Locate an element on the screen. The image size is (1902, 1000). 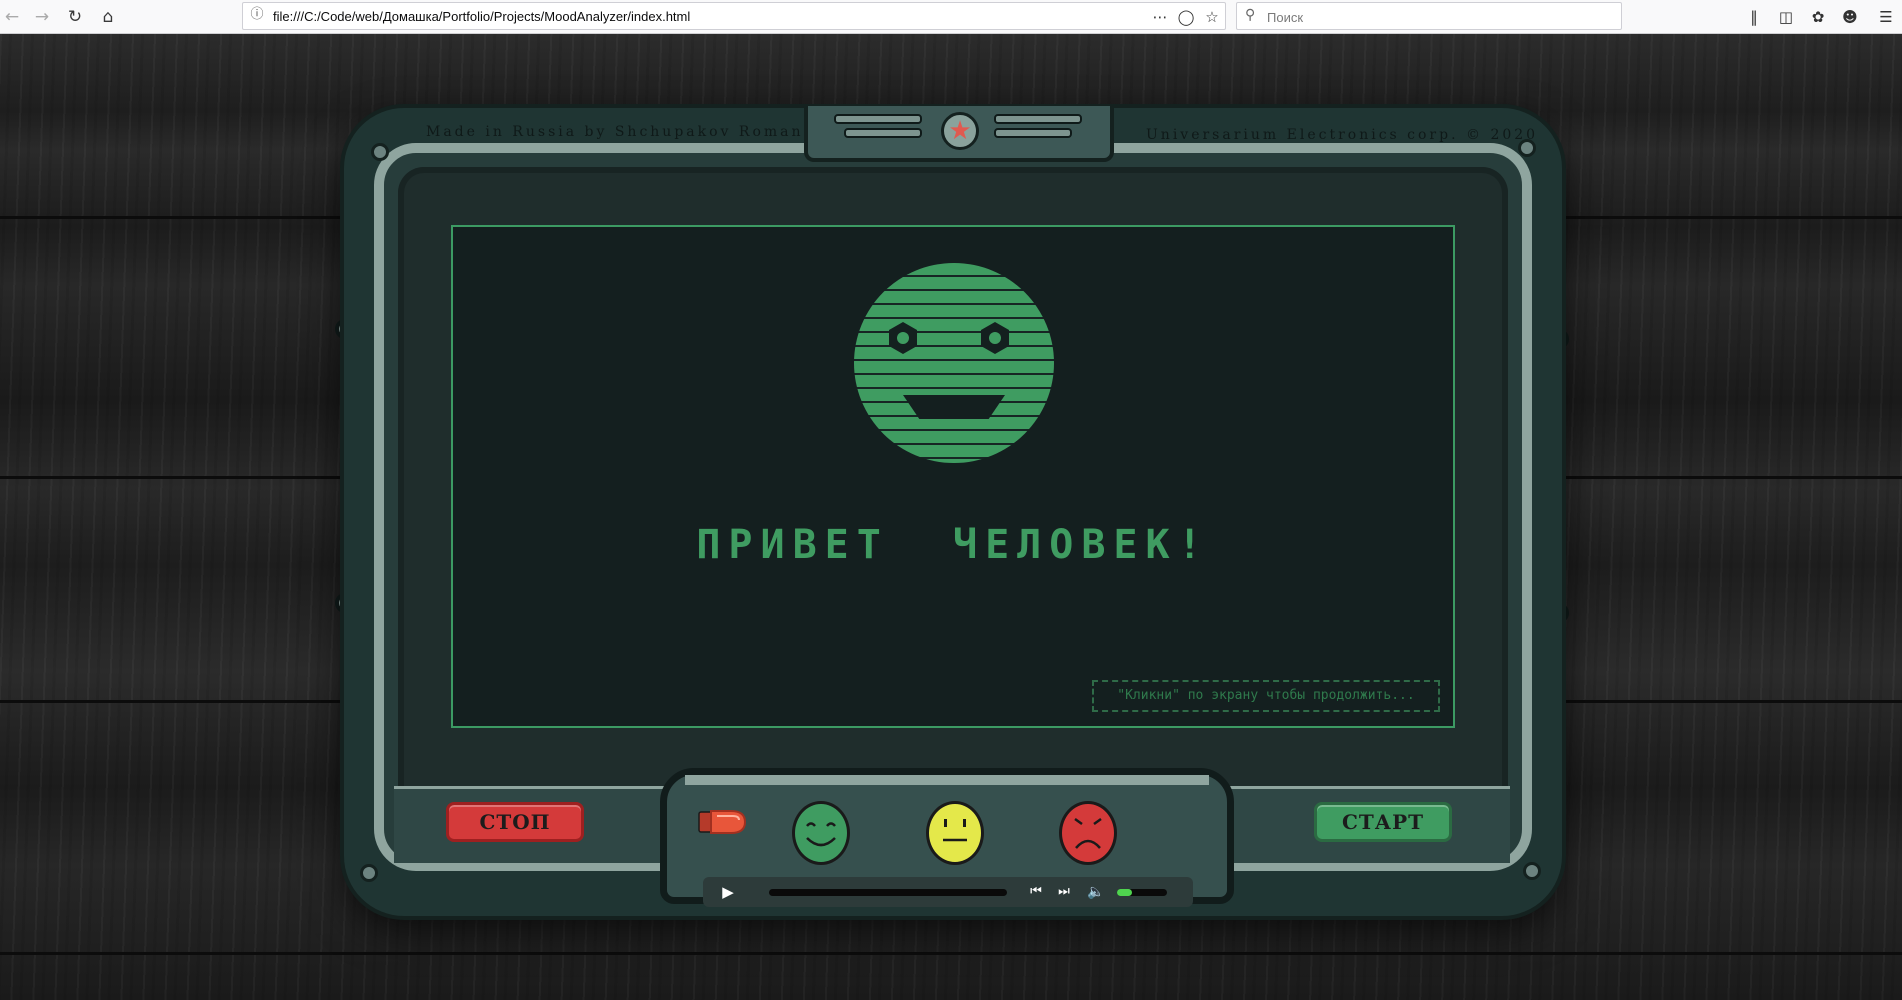
search-bar: ⚲ is located at coordinates (1429, 16).